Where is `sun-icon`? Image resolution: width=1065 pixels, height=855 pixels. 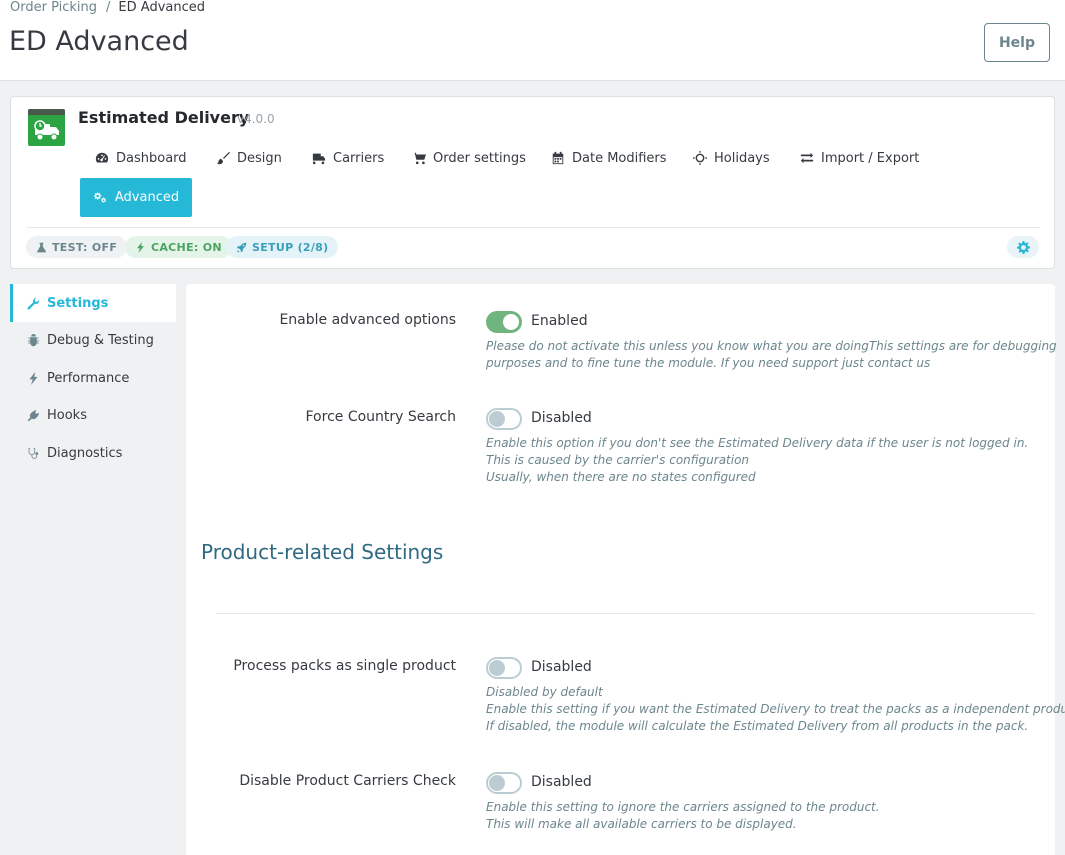 sun-icon is located at coordinates (700, 158).